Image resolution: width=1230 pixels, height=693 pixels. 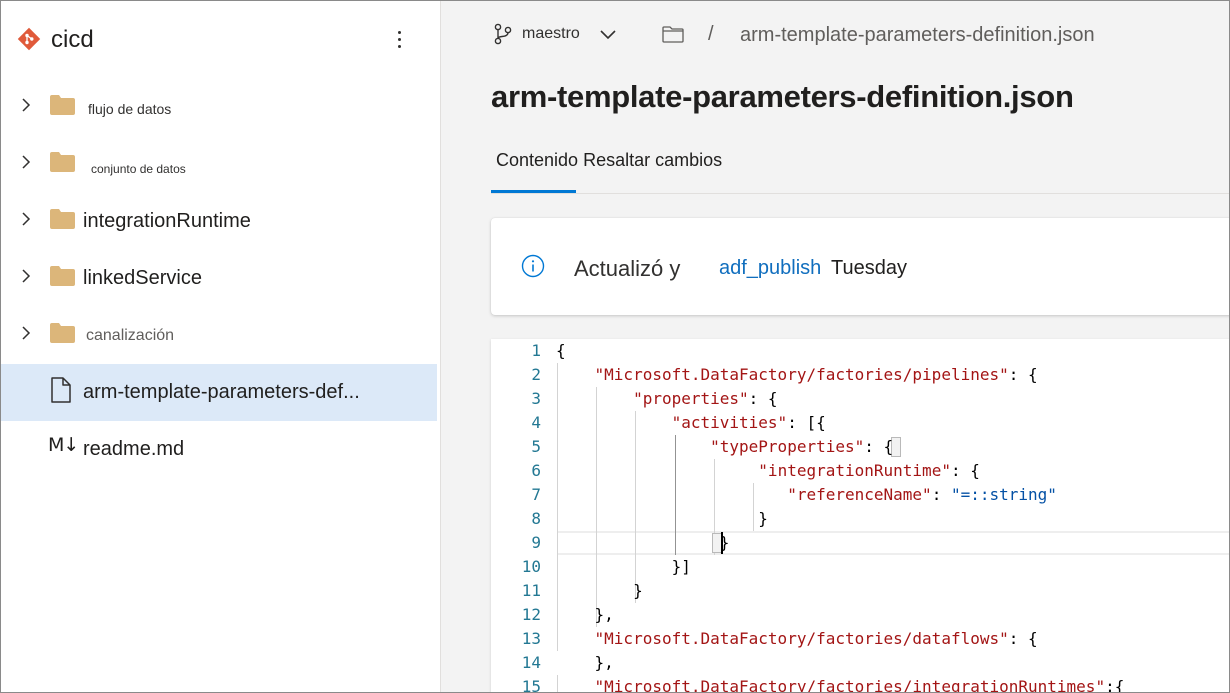 What do you see at coordinates (869, 268) in the screenshot?
I see `update-day: Tuesday` at bounding box center [869, 268].